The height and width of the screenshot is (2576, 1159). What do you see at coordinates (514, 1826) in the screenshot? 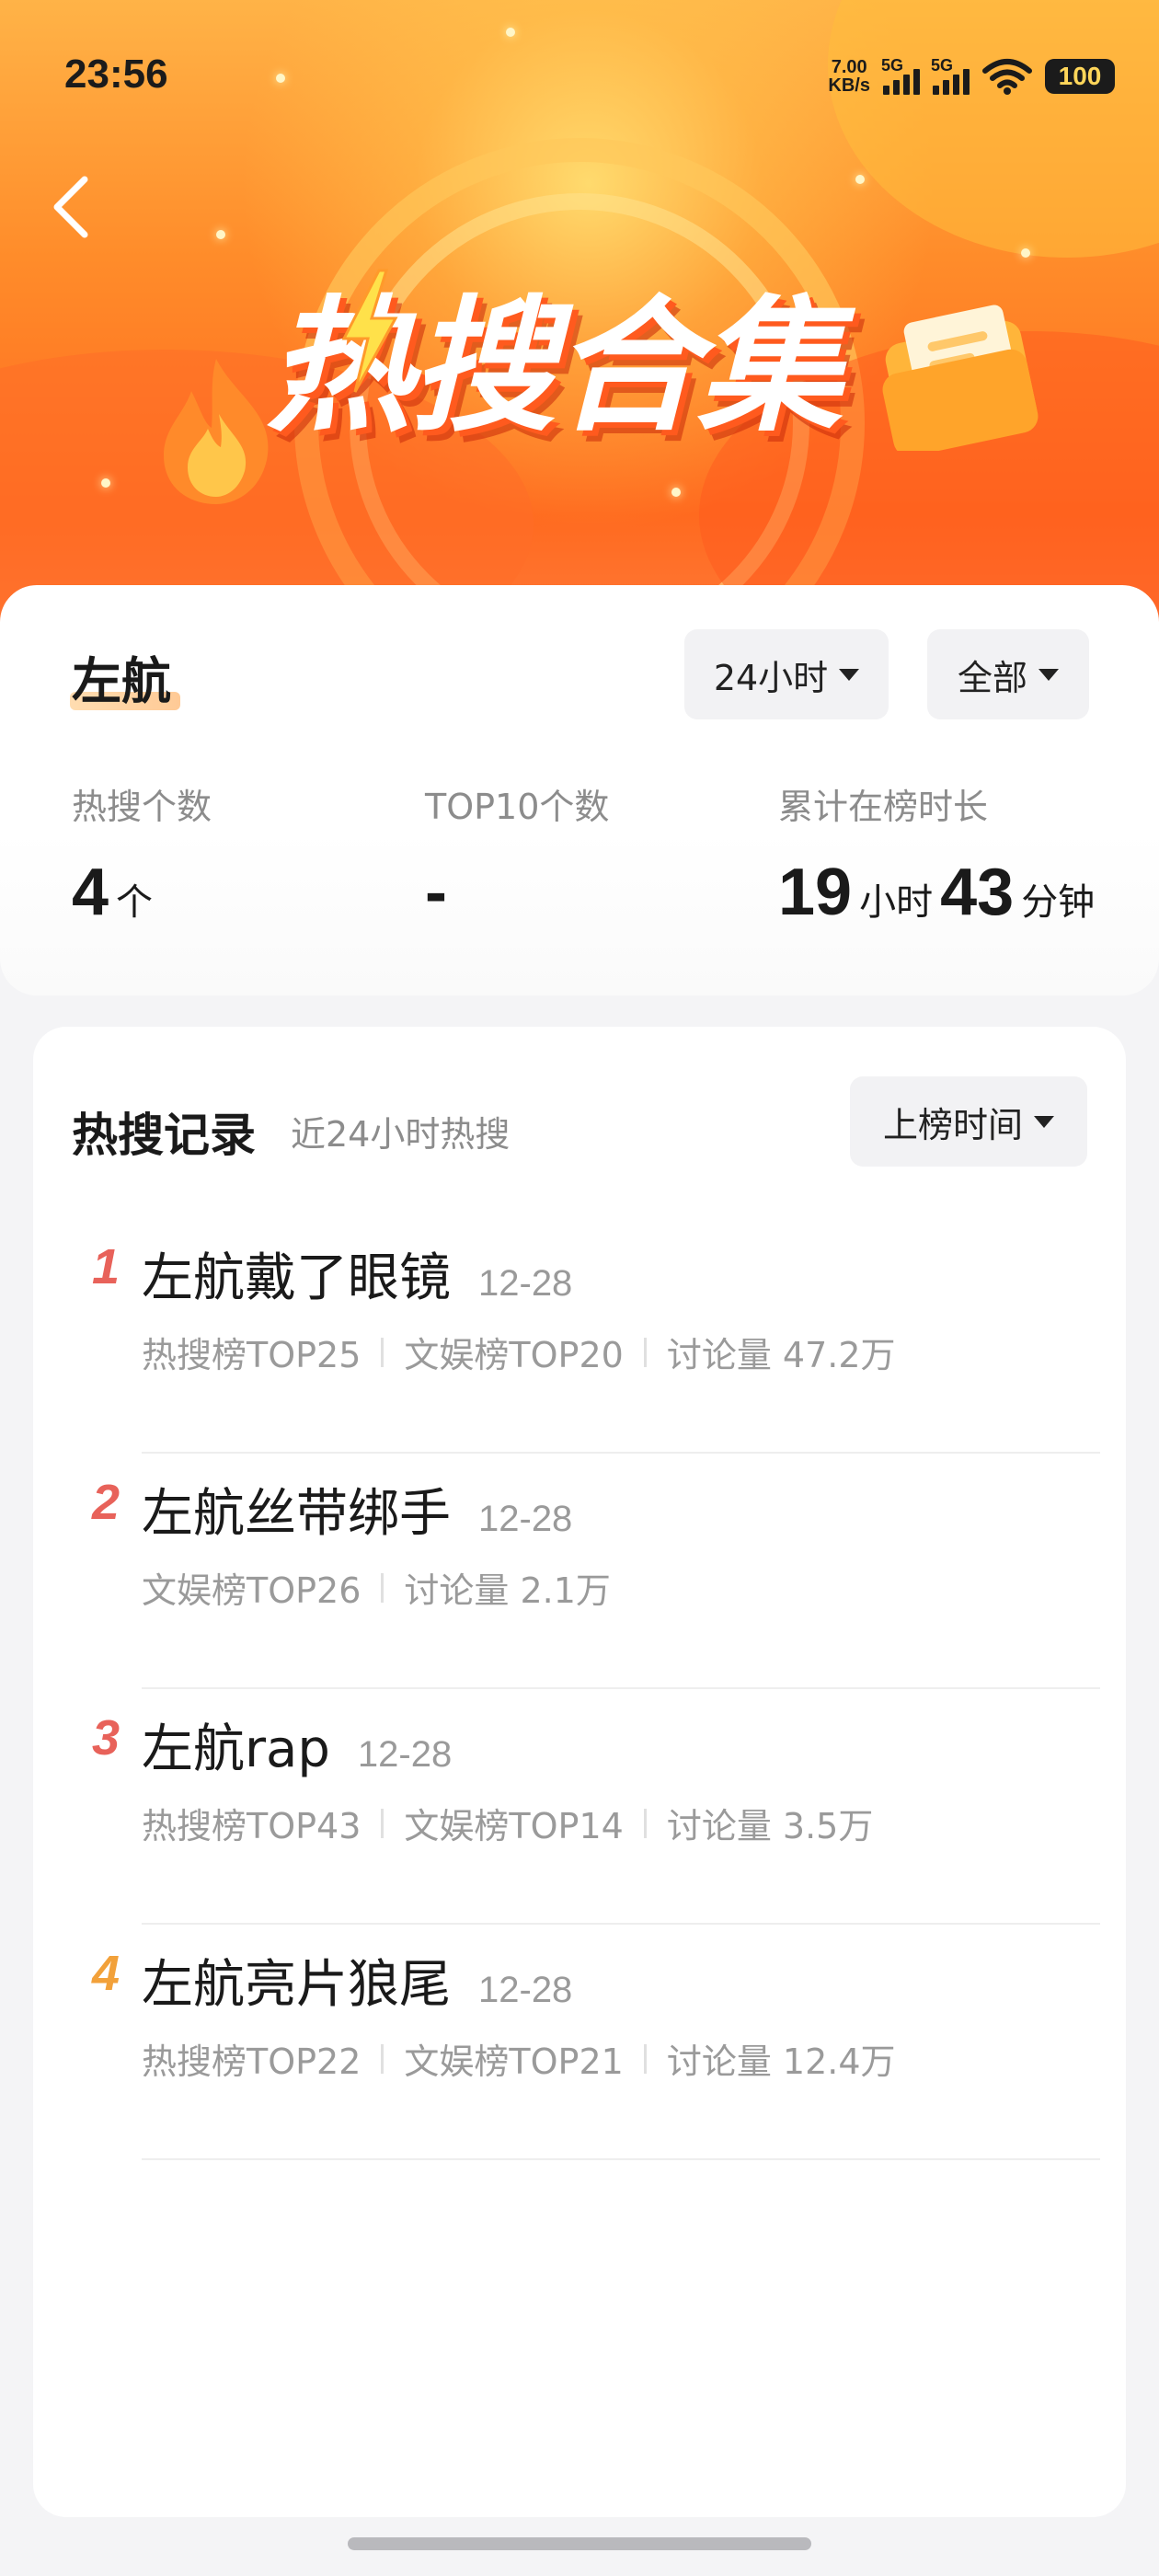
I see `meta-ent-rank: 文娱榜TOP14` at bounding box center [514, 1826].